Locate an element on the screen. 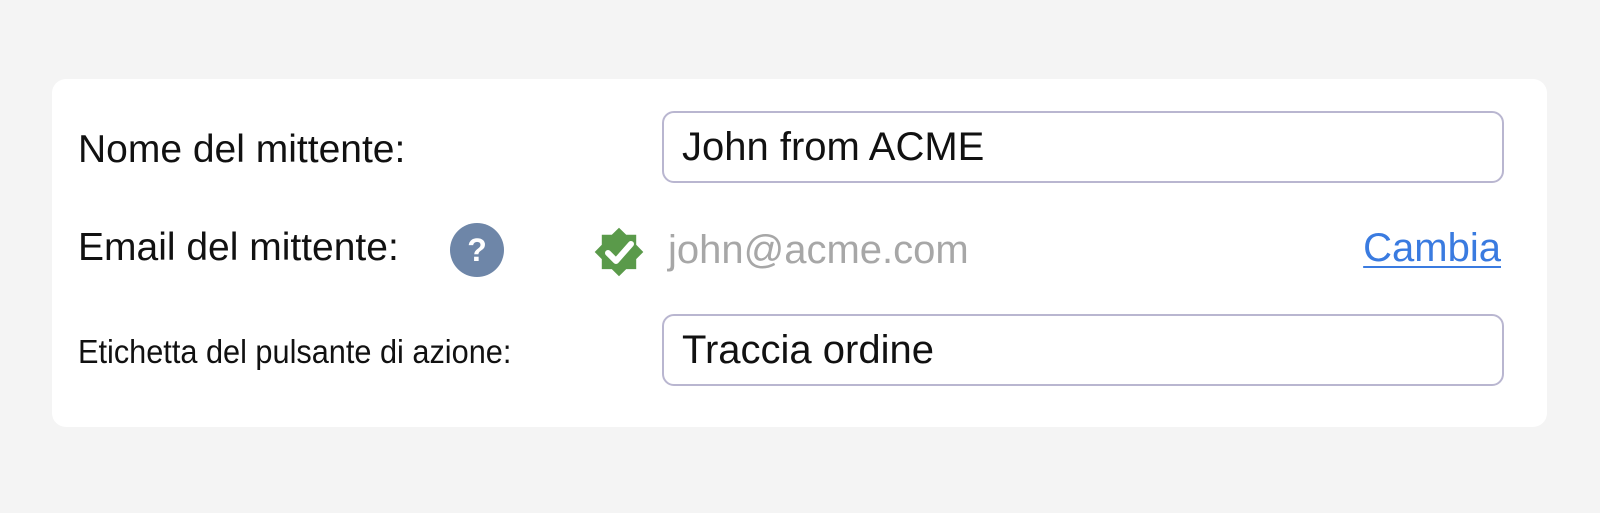 Image resolution: width=1600 pixels, height=513 pixels. sender-email-label: Email del mittente: is located at coordinates (238, 247).